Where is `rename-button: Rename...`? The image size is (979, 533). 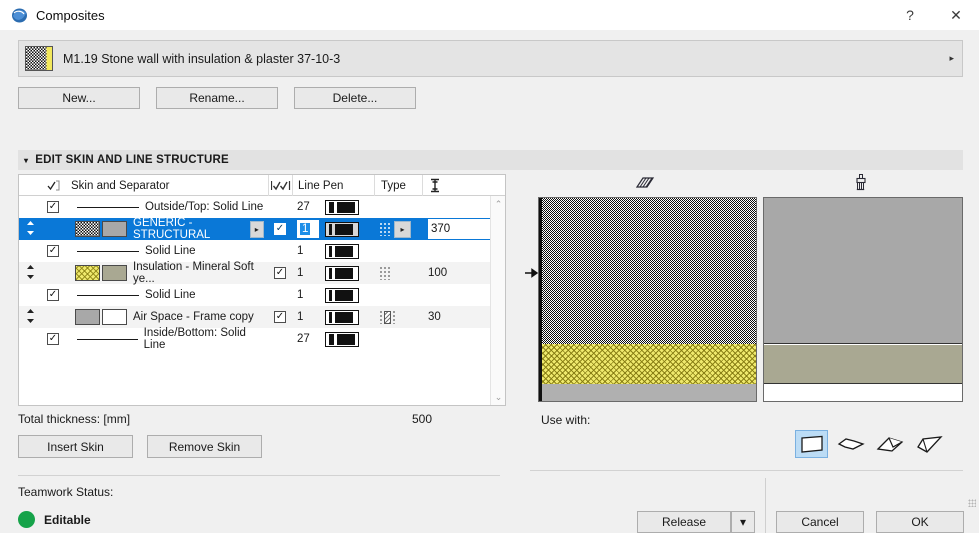
rename-button: Rename... is located at coordinates (217, 98).